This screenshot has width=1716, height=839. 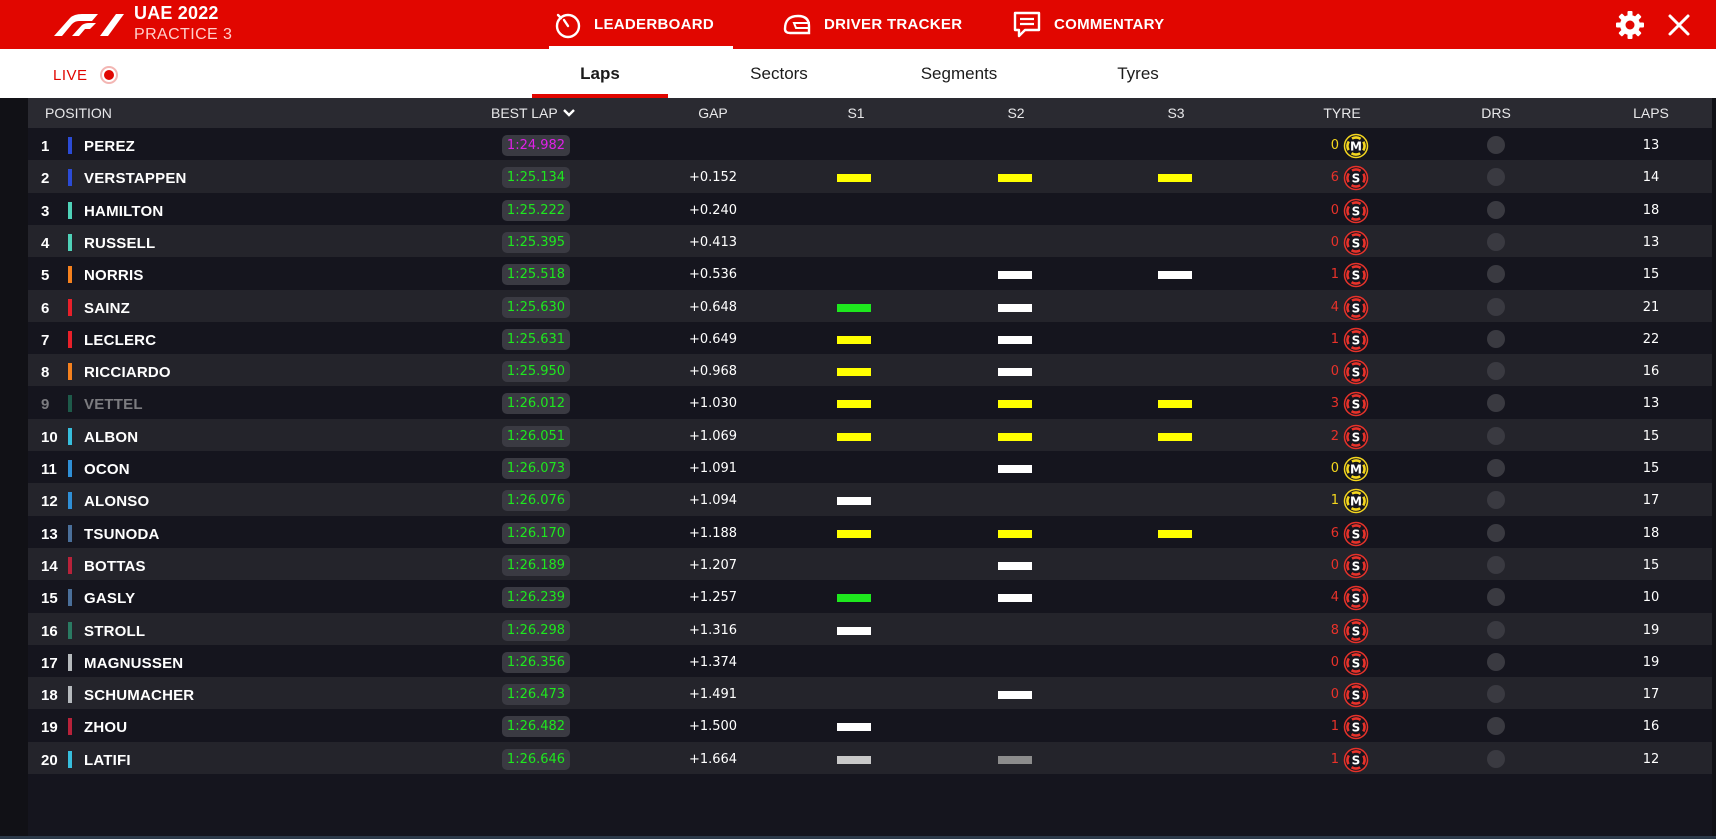 What do you see at coordinates (856, 113) in the screenshot?
I see `header-s1: S1` at bounding box center [856, 113].